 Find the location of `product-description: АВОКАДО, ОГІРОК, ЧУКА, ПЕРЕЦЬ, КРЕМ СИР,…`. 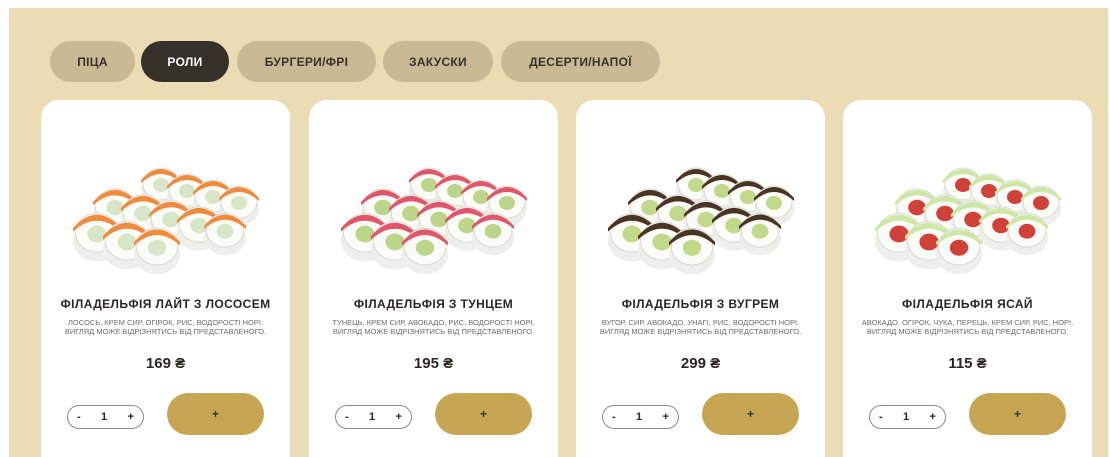

product-description: АВОКАДО, ОГІРОК, ЧУКА, ПЕРЕЦЬ, КРЕМ СИР,… is located at coordinates (967, 327).